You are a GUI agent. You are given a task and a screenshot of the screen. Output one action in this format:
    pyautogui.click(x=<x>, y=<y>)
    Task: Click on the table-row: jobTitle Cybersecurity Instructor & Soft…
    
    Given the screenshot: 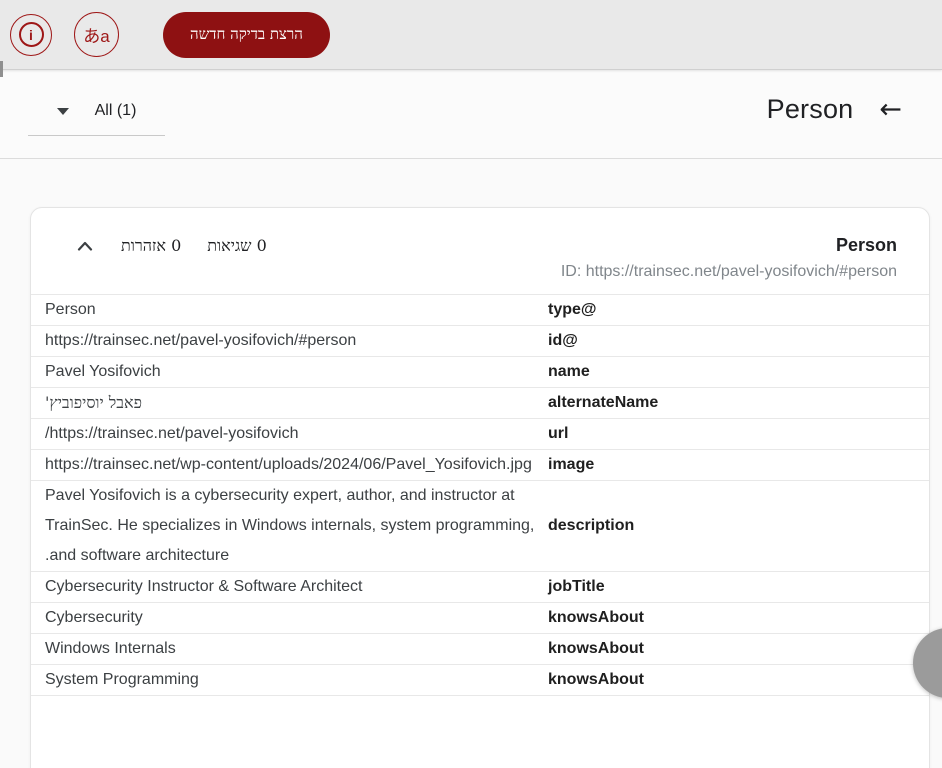 What is the action you would take?
    pyautogui.click(x=480, y=587)
    